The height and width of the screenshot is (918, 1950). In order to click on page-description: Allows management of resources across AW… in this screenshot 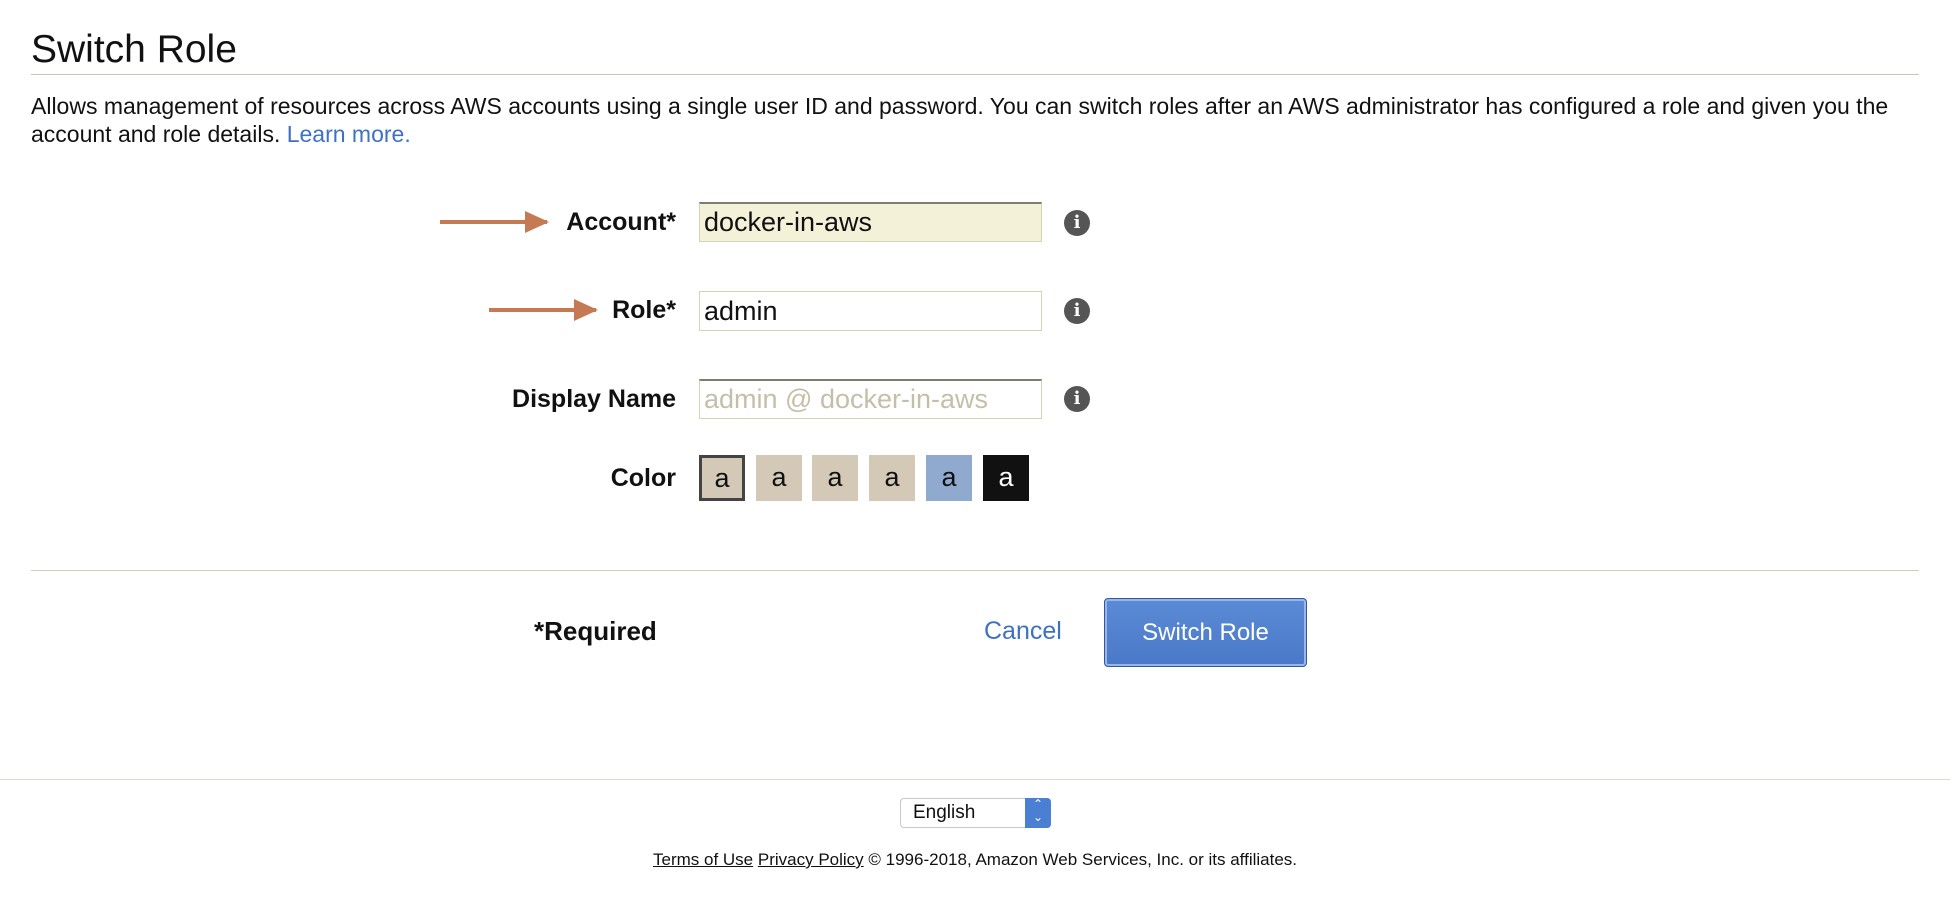, I will do `click(978, 120)`.